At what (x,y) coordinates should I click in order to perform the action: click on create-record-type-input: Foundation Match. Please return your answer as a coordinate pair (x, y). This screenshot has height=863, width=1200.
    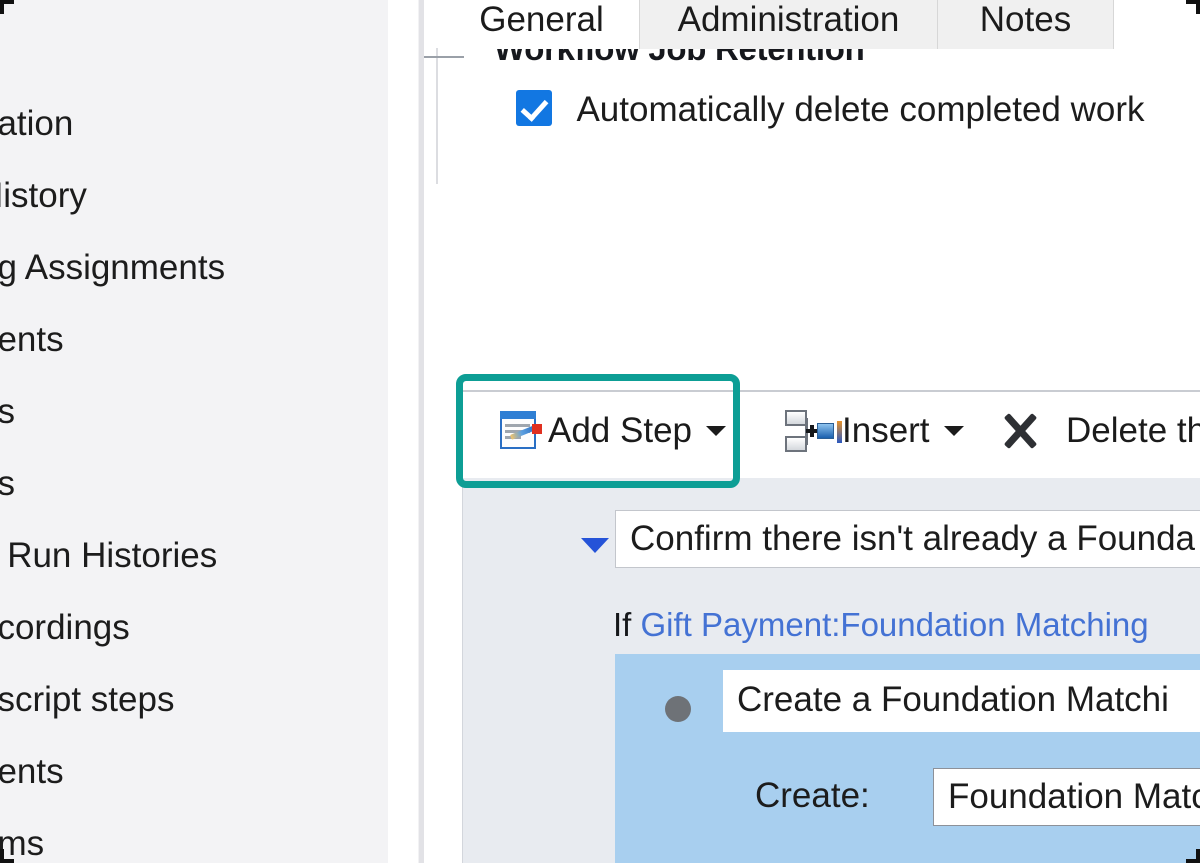
    Looking at the image, I should click on (1066, 797).